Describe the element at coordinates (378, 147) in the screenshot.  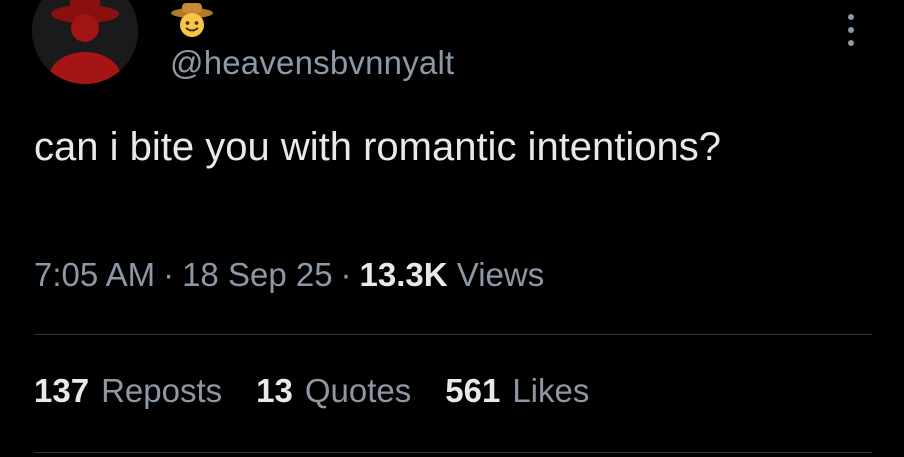
I see `tweet-text: can i bite you with romantic intentions?` at that location.